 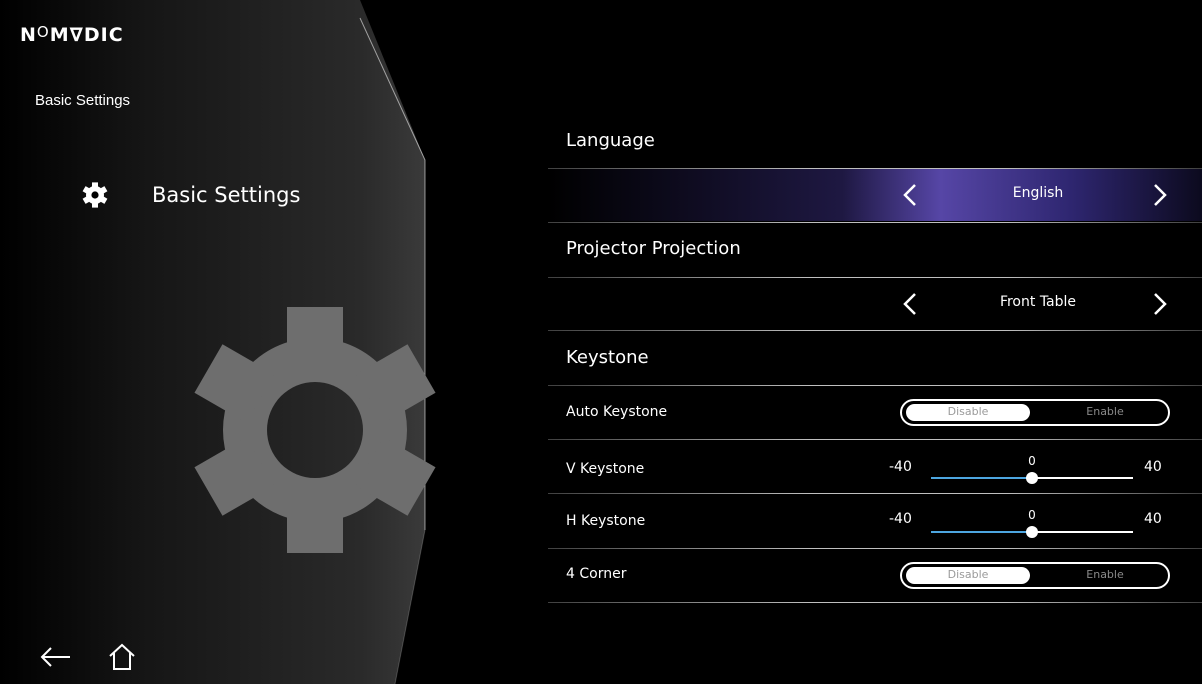 I want to click on v-keystone-label: V Keystone, so click(x=605, y=469).